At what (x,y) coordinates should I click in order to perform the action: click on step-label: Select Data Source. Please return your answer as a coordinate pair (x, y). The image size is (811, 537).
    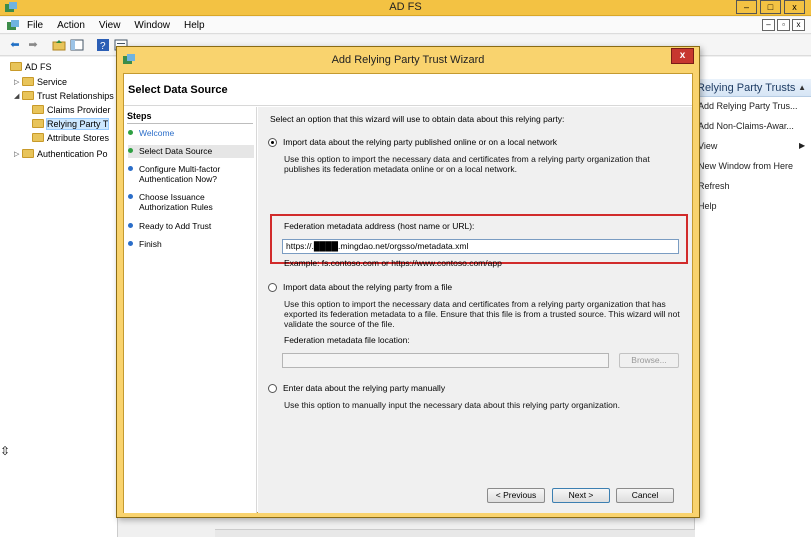
    Looking at the image, I should click on (176, 151).